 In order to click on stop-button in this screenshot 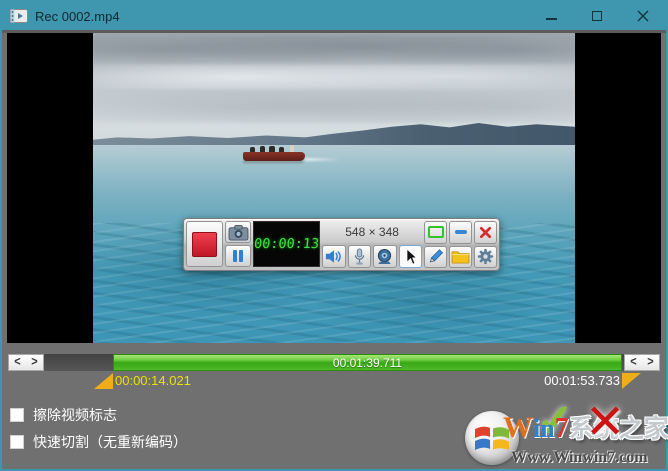, I will do `click(205, 244)`.